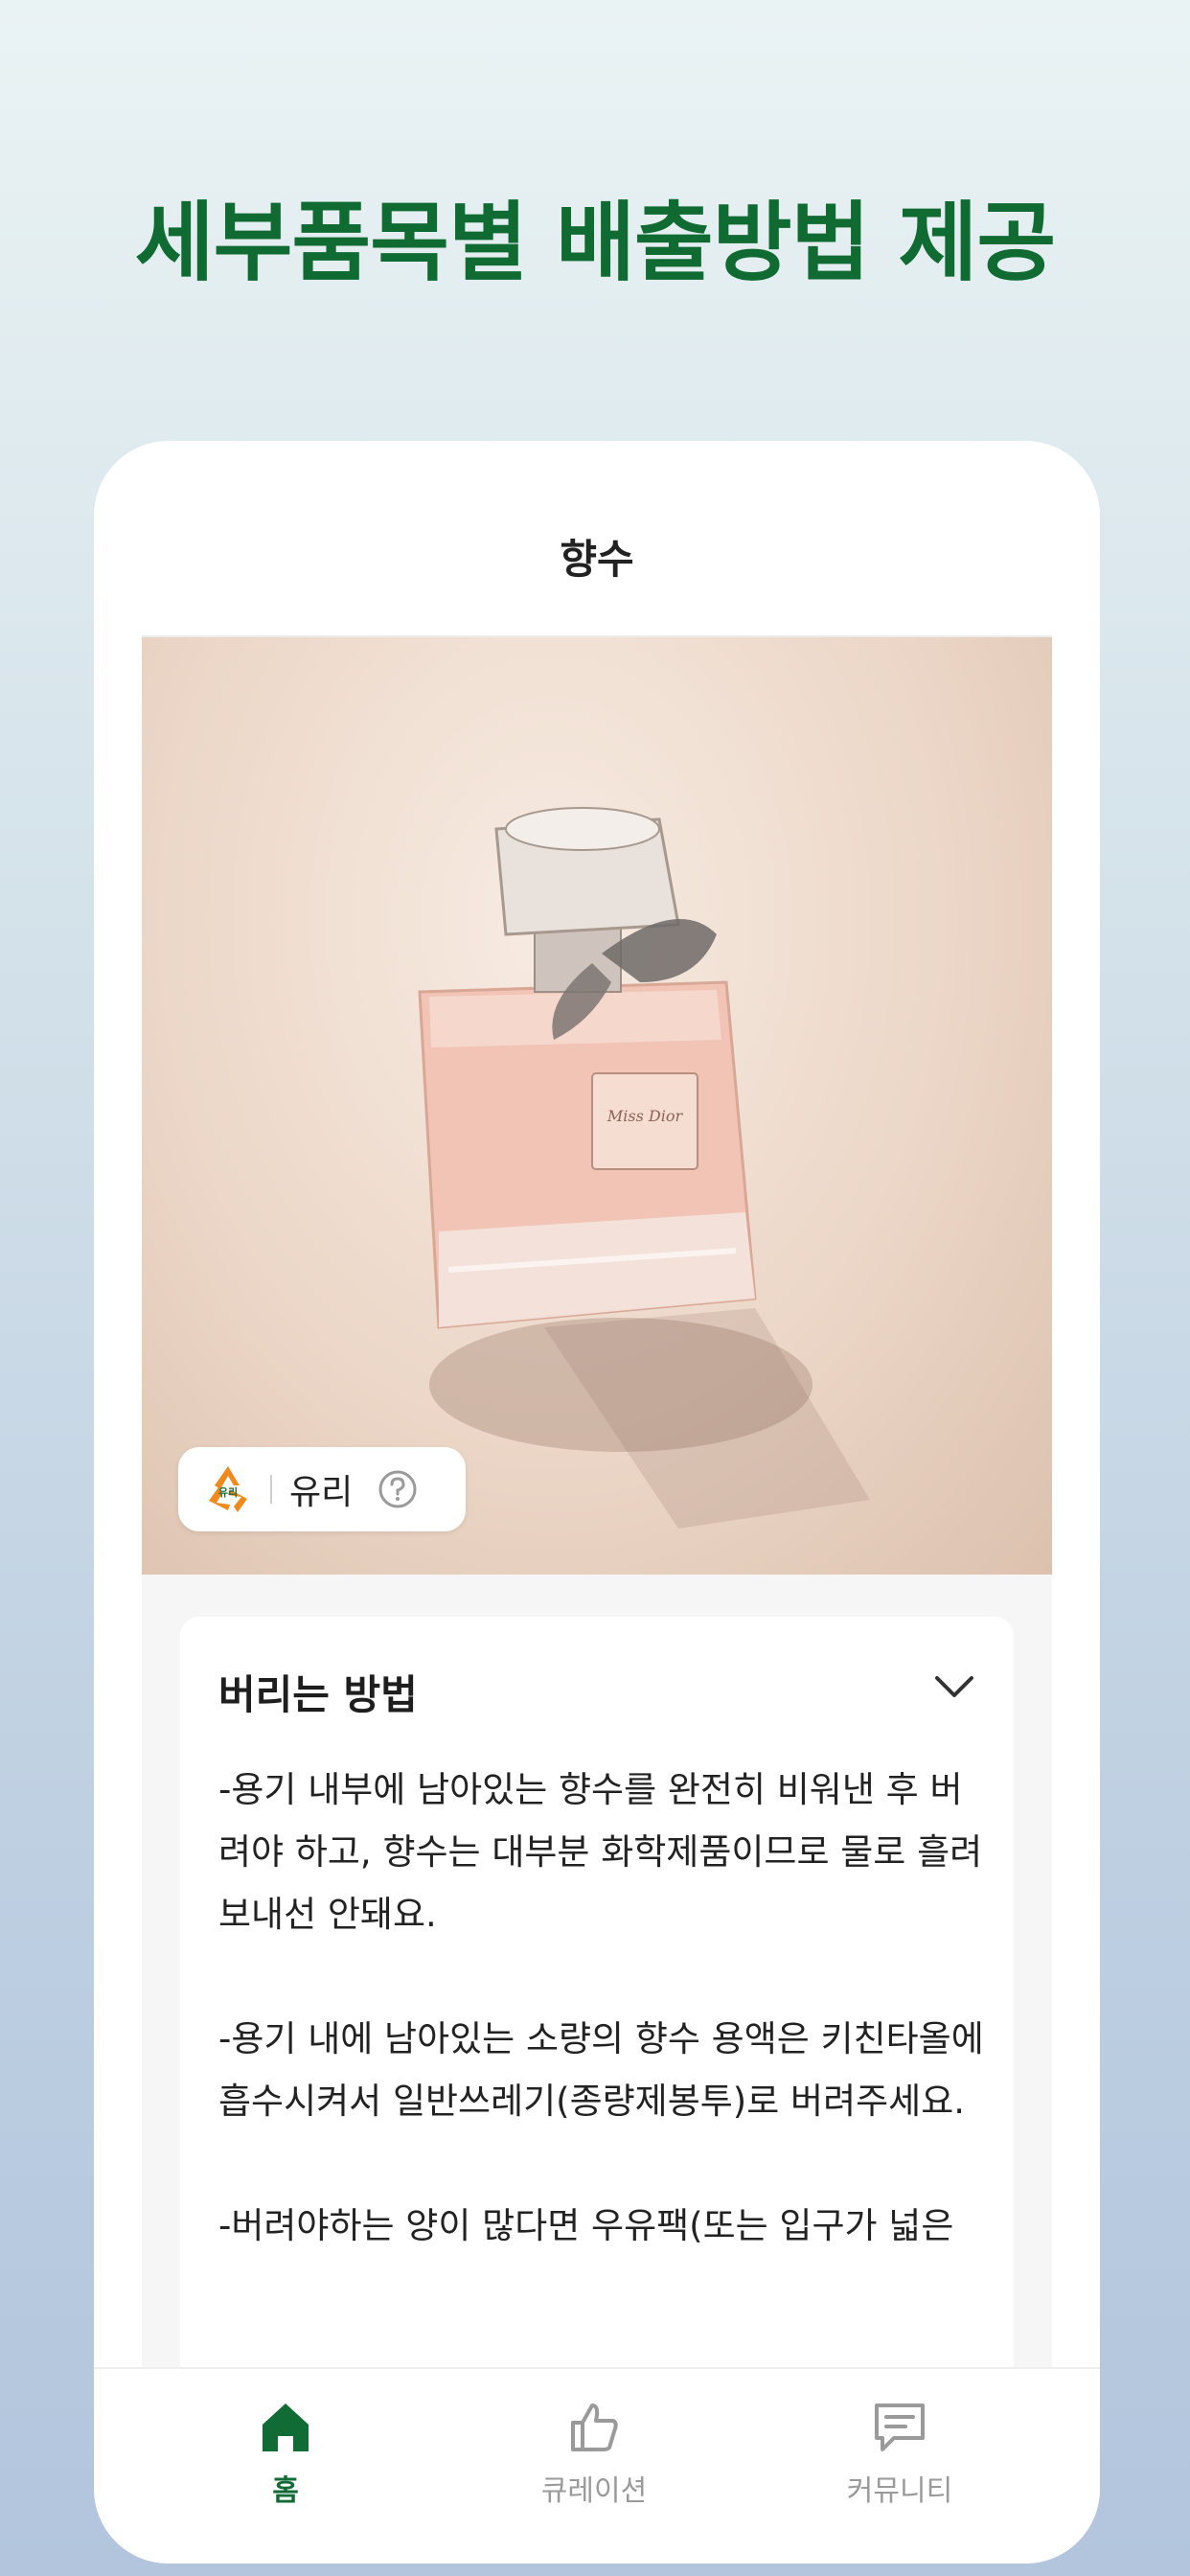 The height and width of the screenshot is (2576, 1190). Describe the element at coordinates (900, 2427) in the screenshot. I see `message-icon` at that location.